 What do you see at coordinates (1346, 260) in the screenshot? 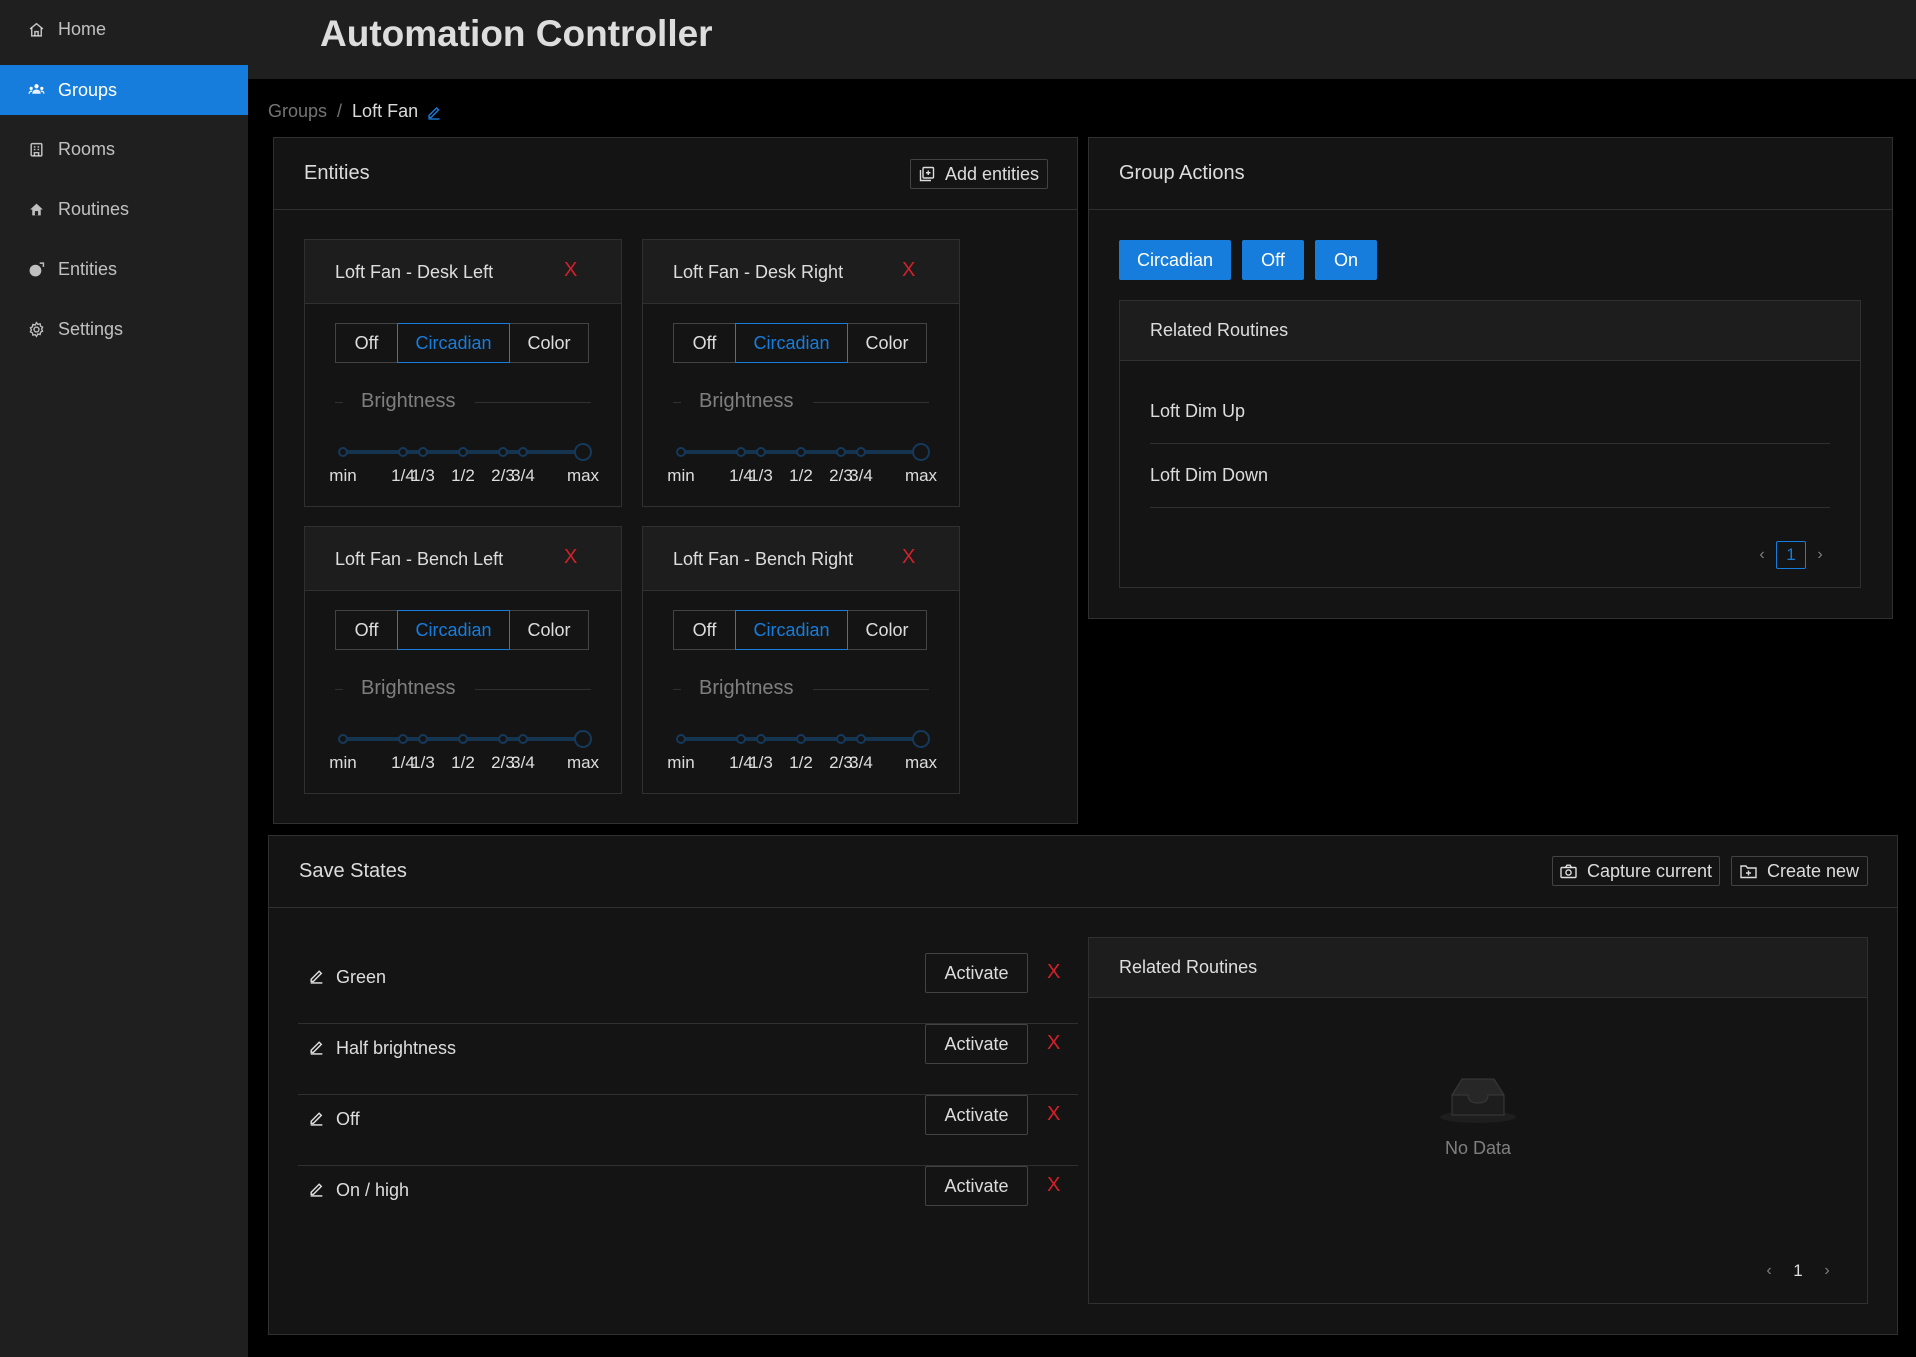
I see `group-on-button: On` at bounding box center [1346, 260].